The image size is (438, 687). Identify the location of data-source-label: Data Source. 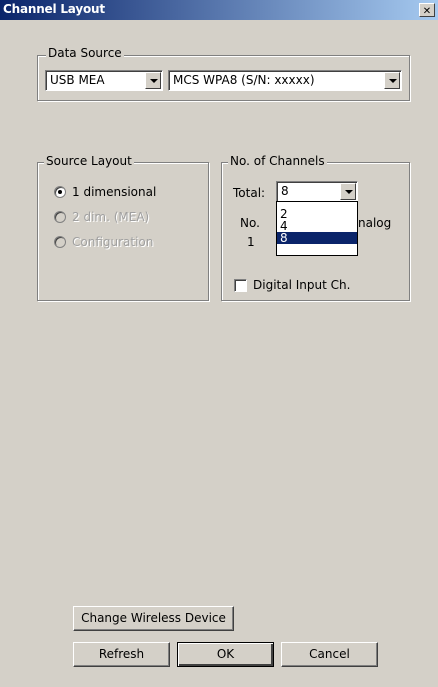
(85, 53).